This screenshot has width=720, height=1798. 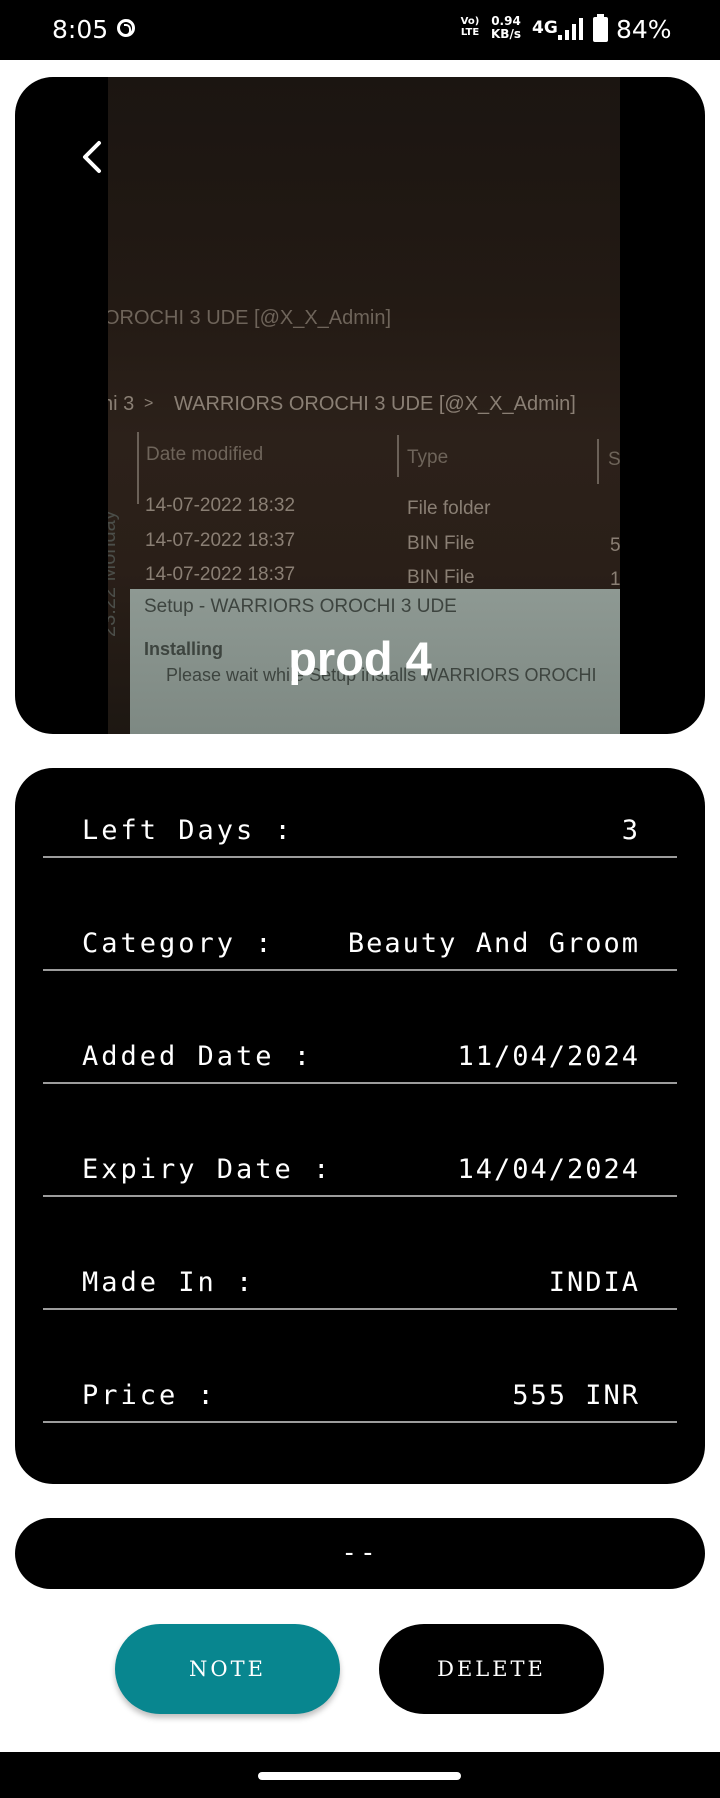 What do you see at coordinates (506, 27) in the screenshot?
I see `network-speed: 0.94 KB/s` at bounding box center [506, 27].